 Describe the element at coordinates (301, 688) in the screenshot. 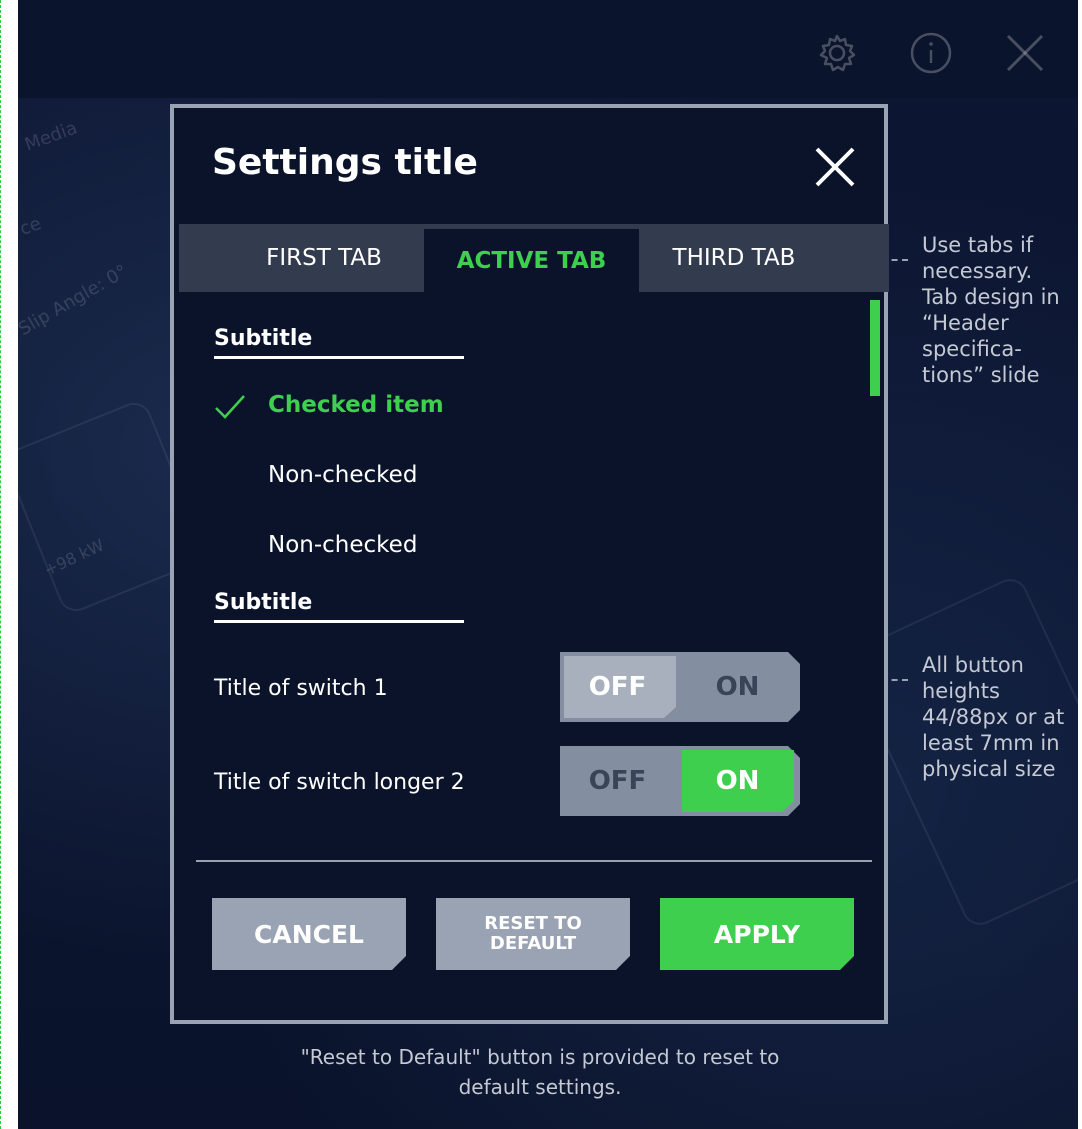

I see `switch-title: Title of switch 1` at that location.